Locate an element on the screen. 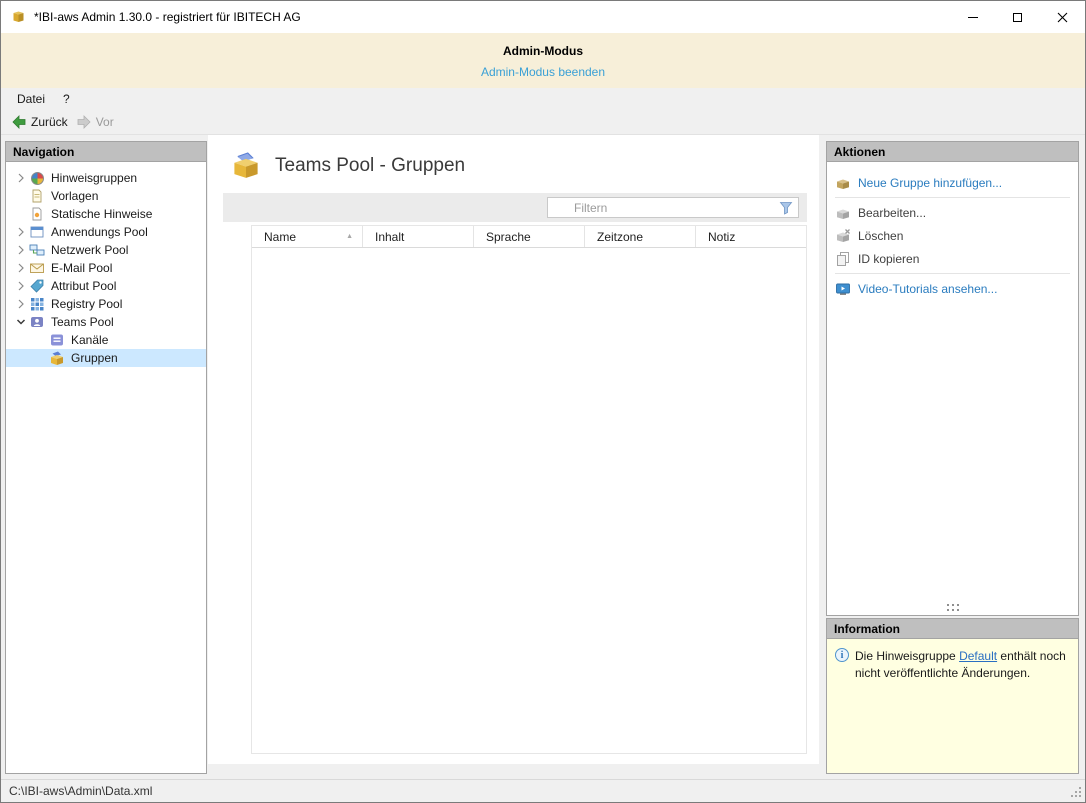  forward-arrow-icon is located at coordinates (84, 121).